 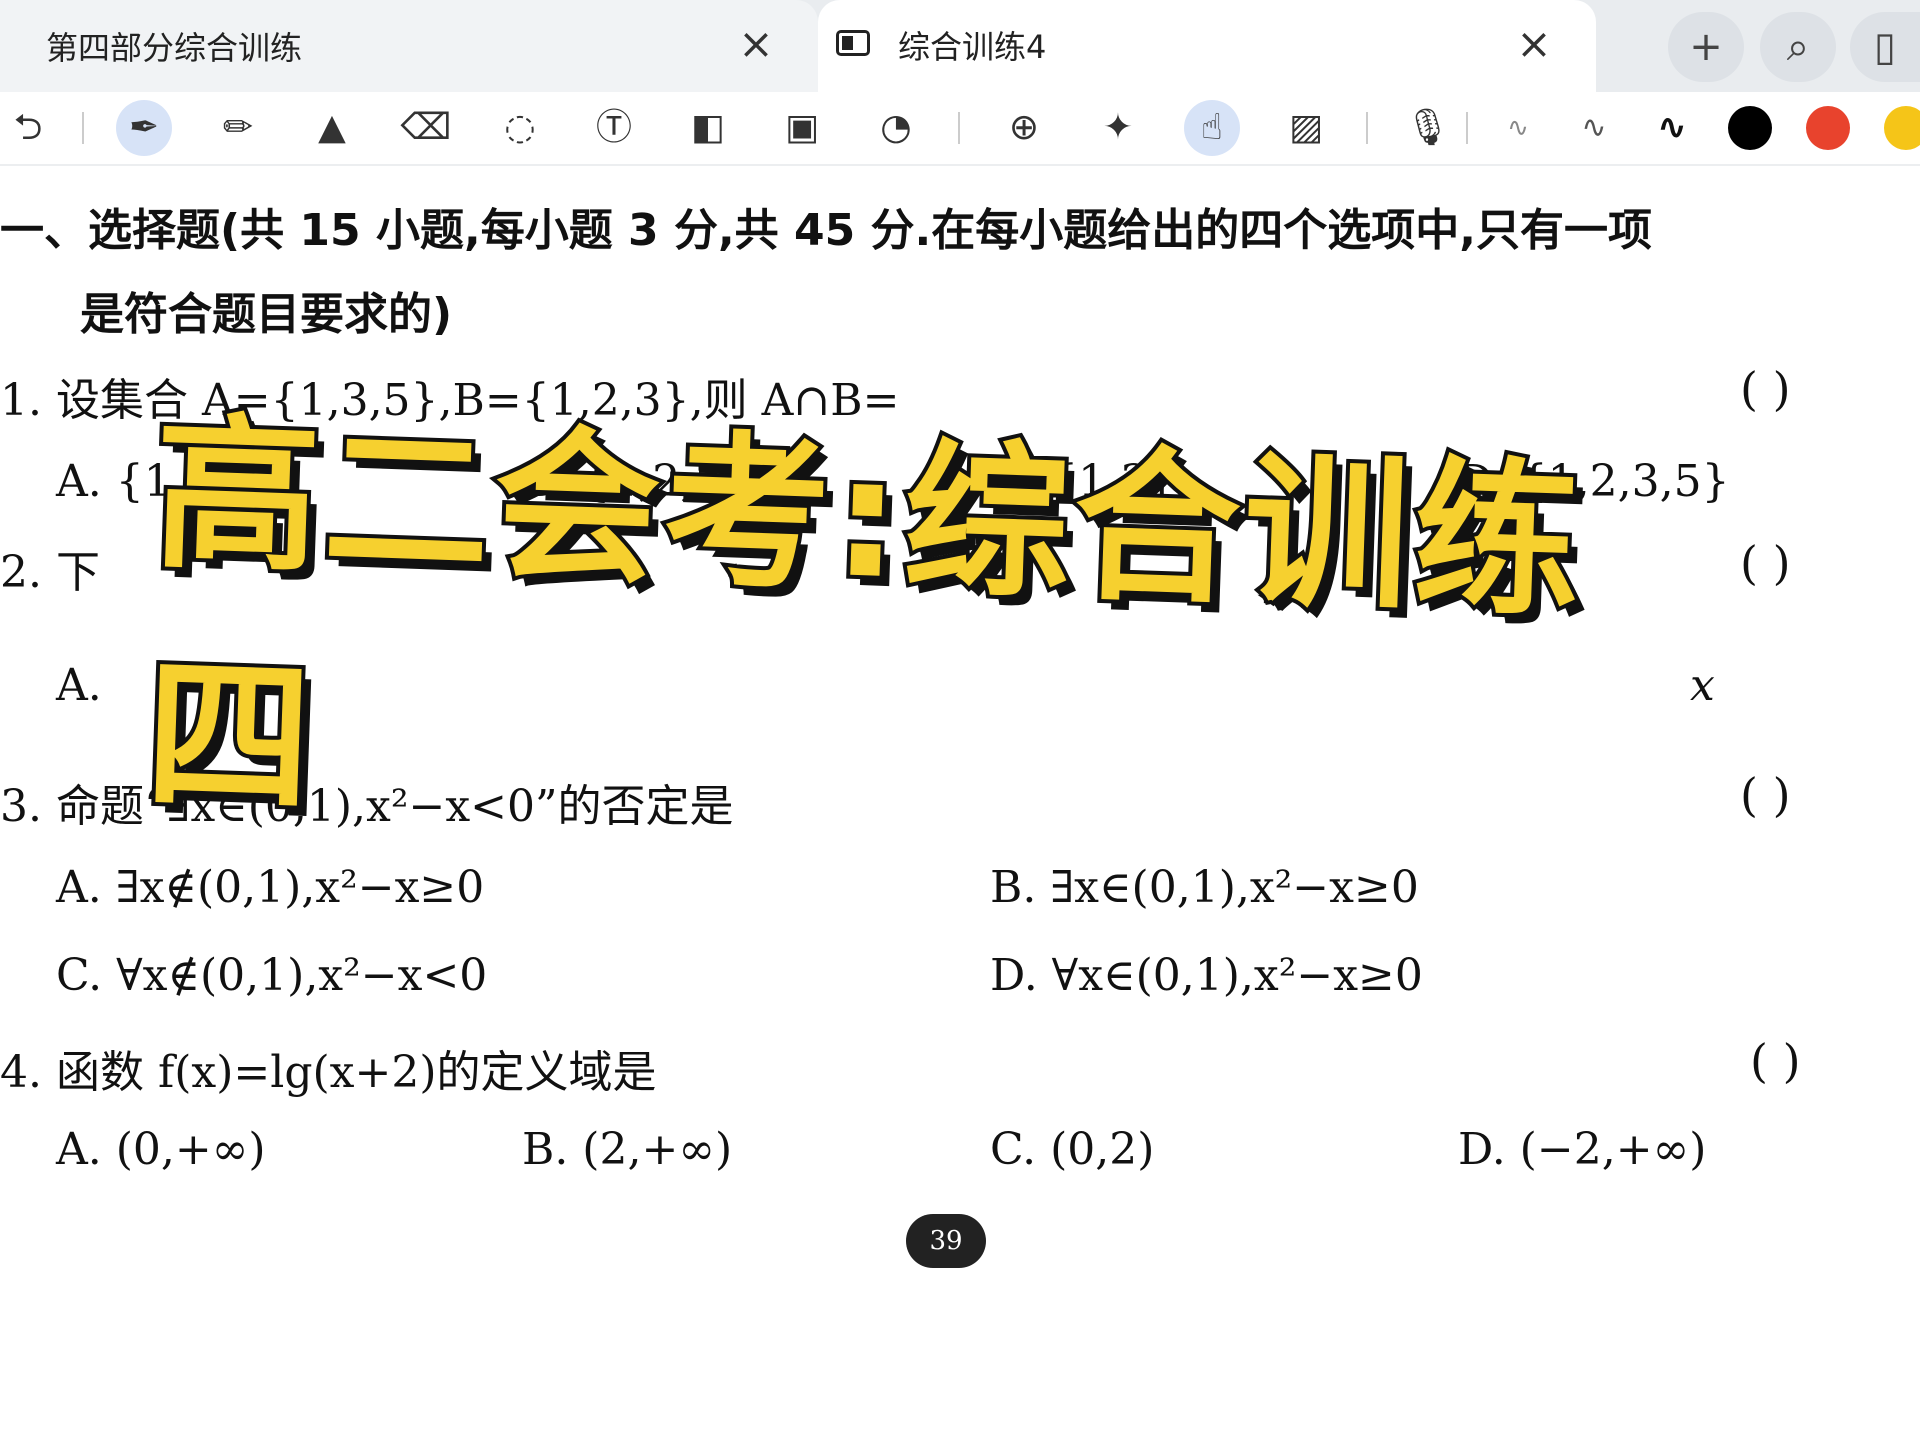 I want to click on annotation-toolbar: ⮌ ✒ ✏ ▲ ⌫ ◌ Ⓣ ◧ ▣ ◔ ⊕ ✦ ☝ ▨ 🎙 ∿ ∿ ∿, so click(x=960, y=129).